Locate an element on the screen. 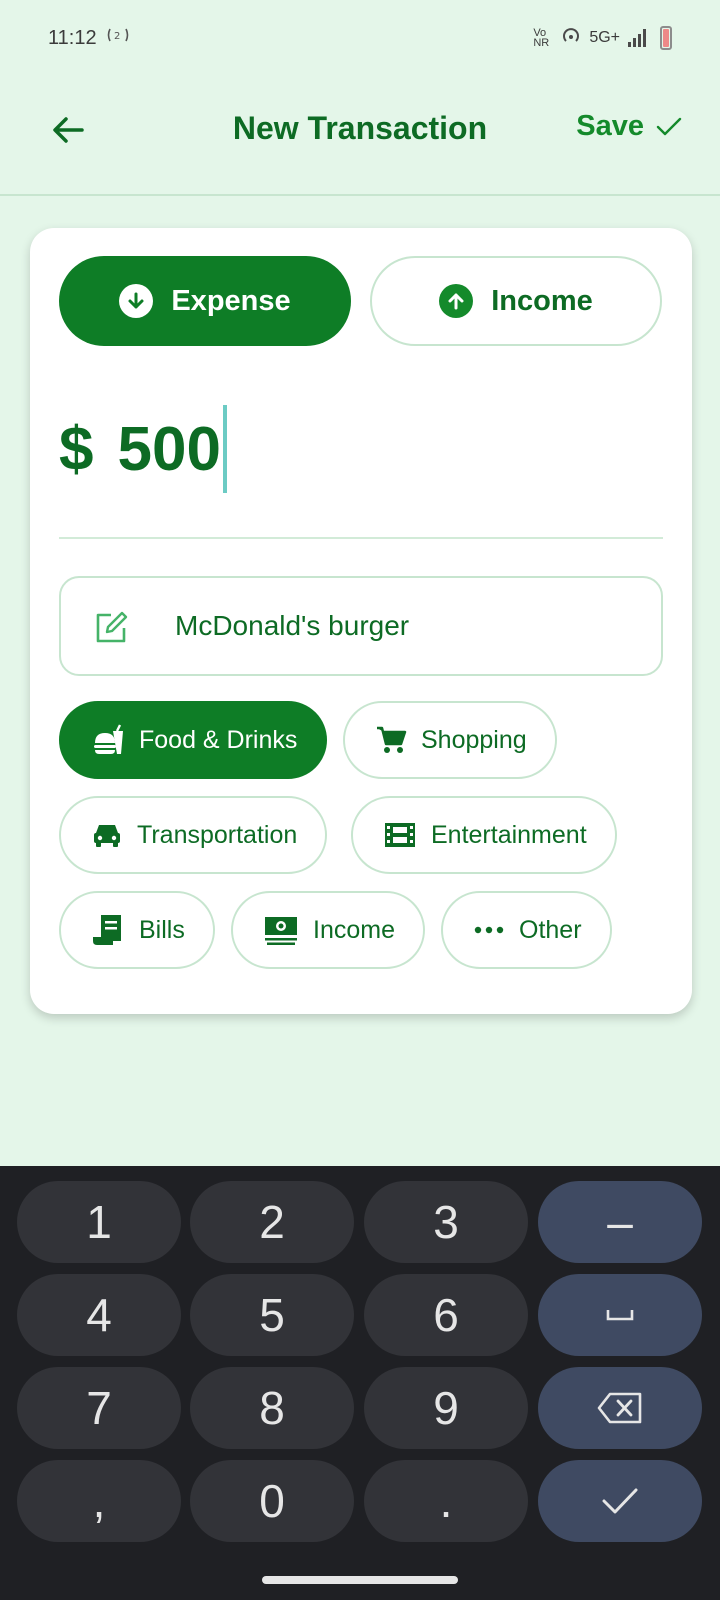 The height and width of the screenshot is (1600, 720). hotspot-icon is located at coordinates (571, 38).